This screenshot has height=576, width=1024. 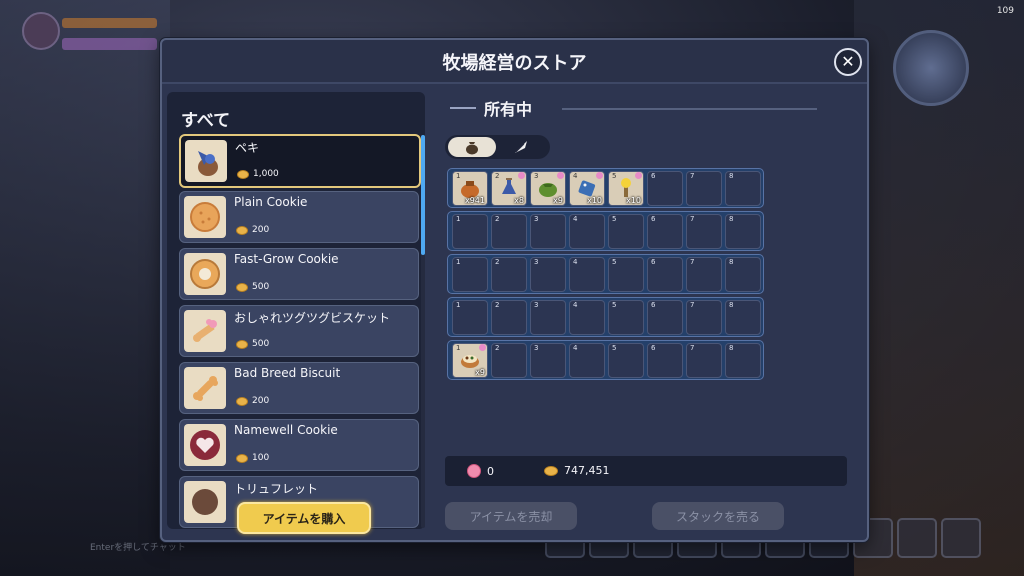 I want to click on store-item: Plain Cookie 200, so click(x=299, y=217).